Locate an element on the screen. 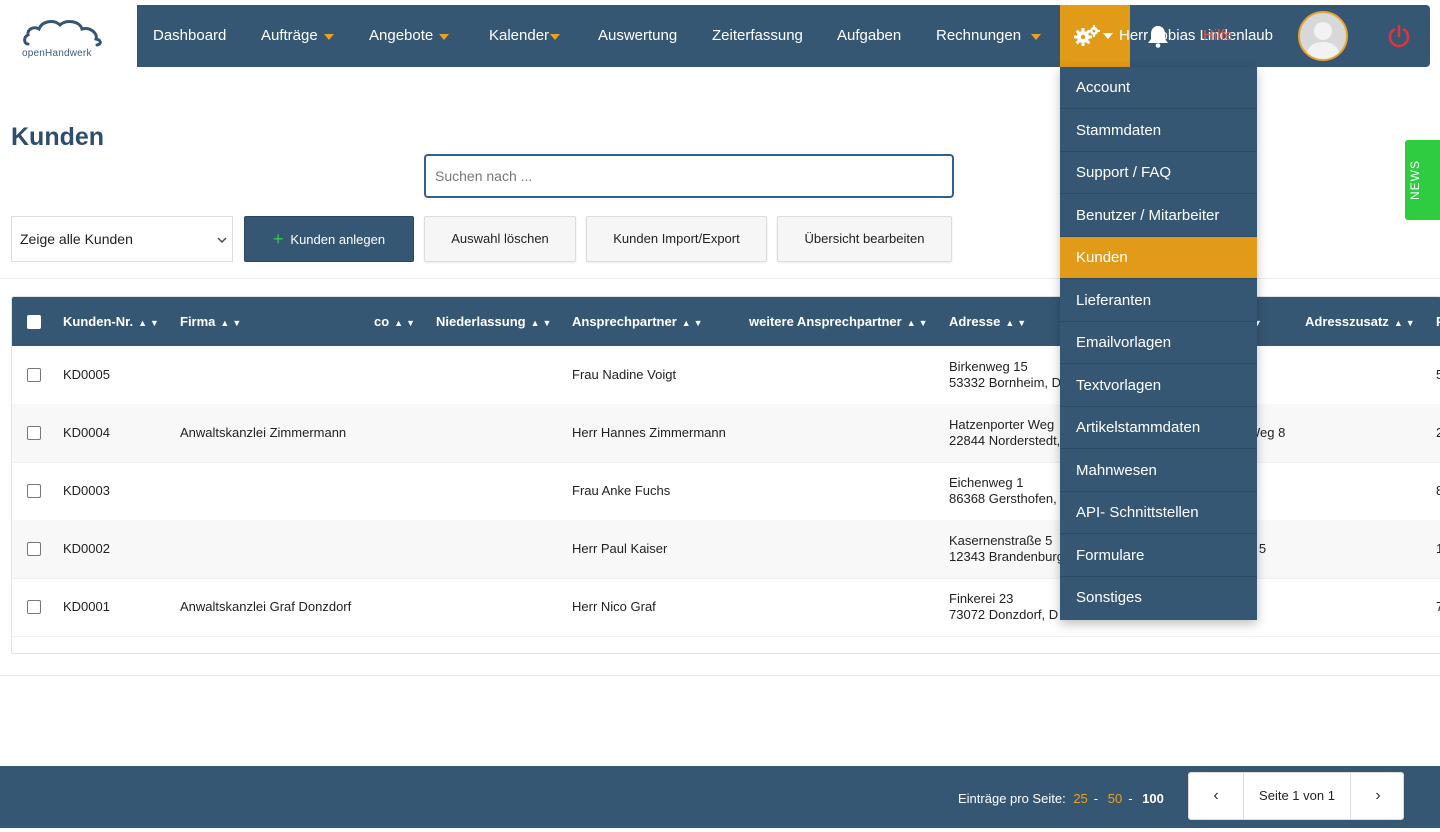 The height and width of the screenshot is (832, 1440). filter-selected-value: Zeige alle Kunden is located at coordinates (76, 239).